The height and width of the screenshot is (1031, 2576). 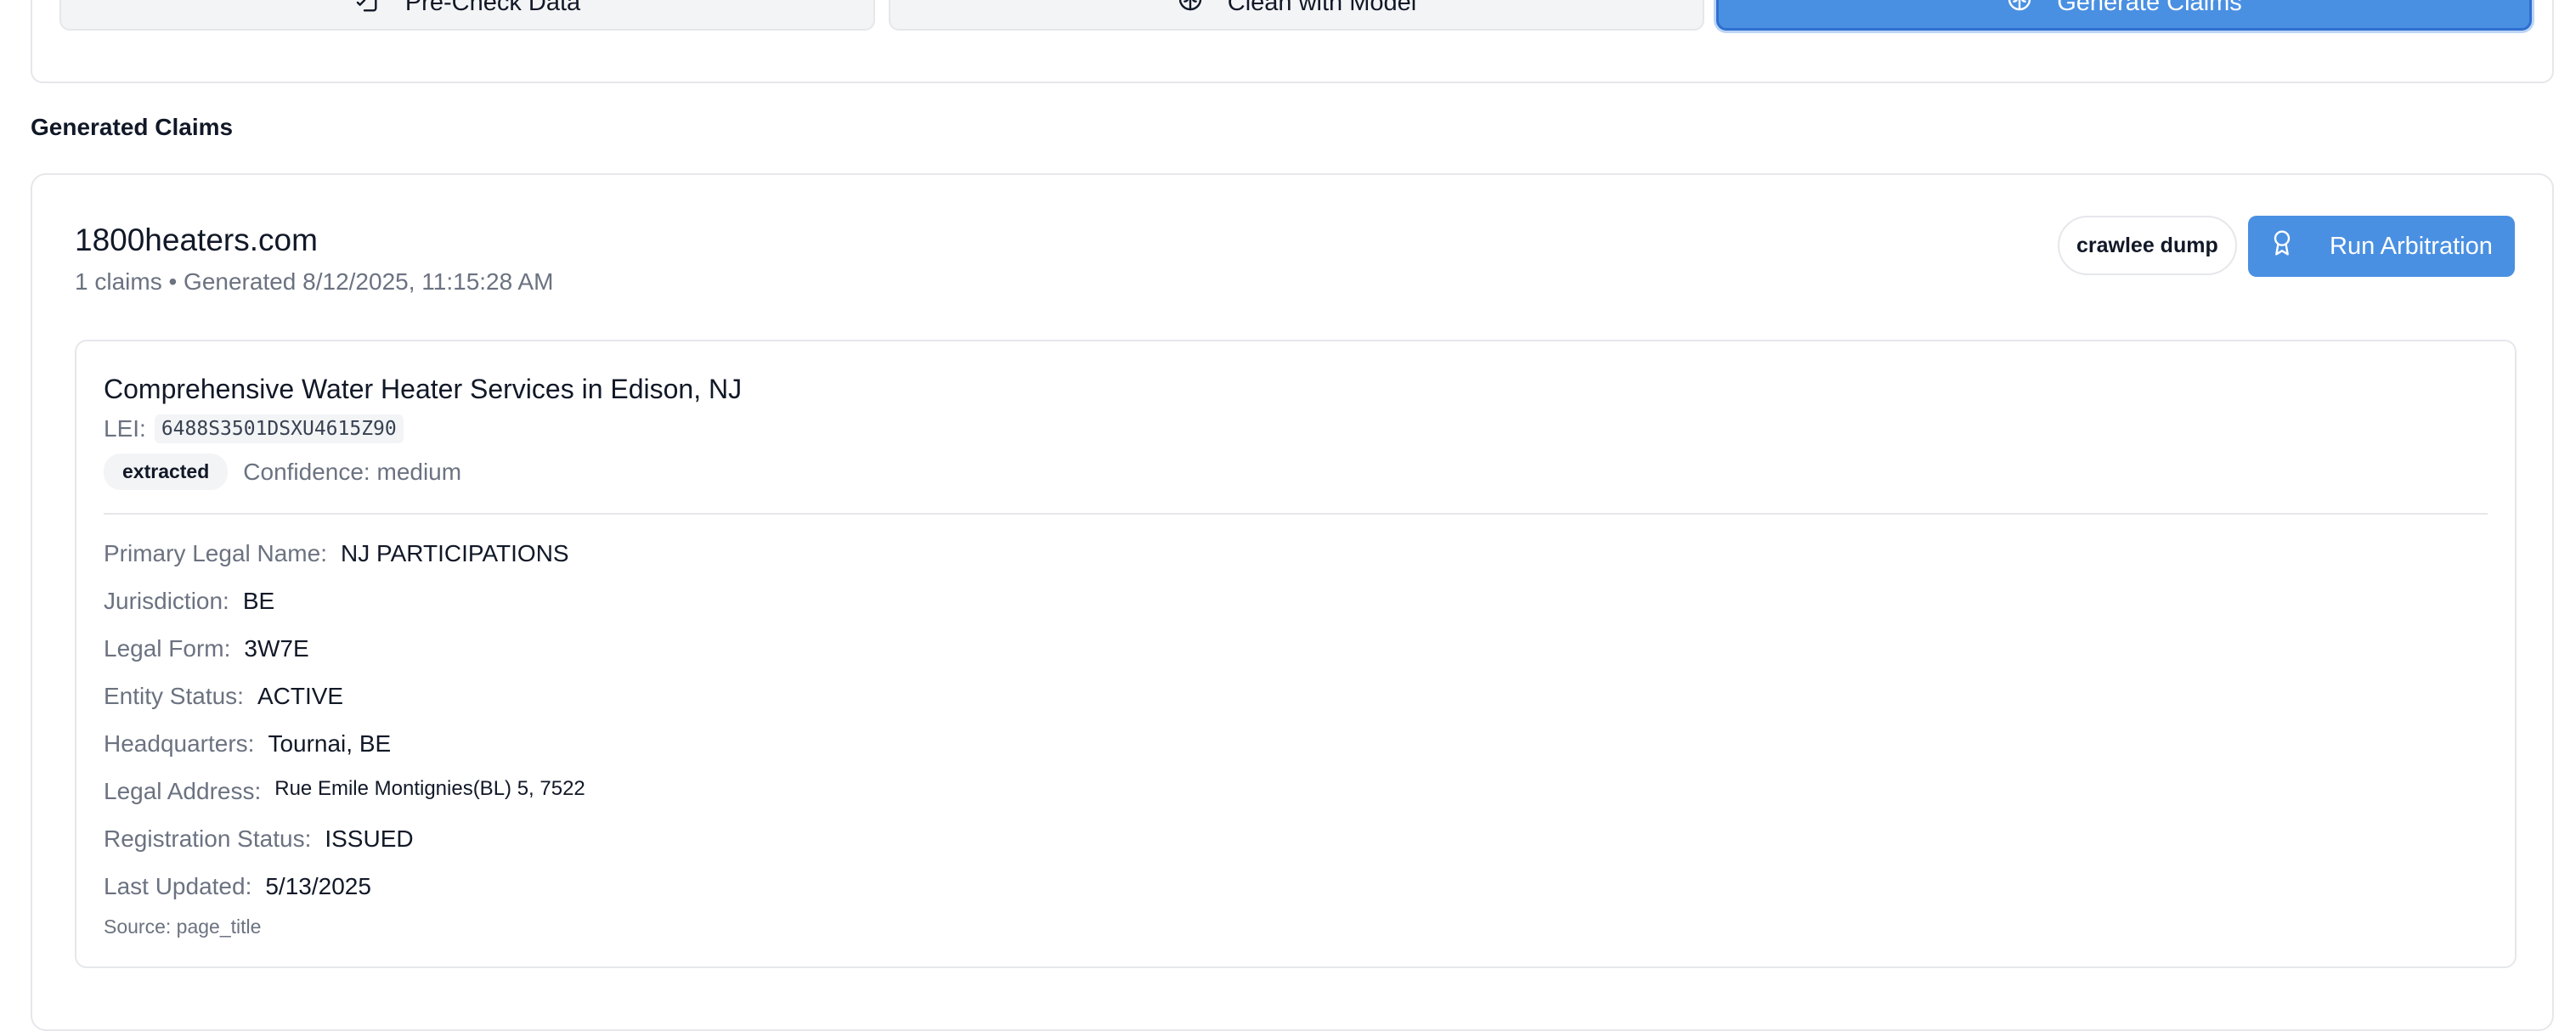 I want to click on run-arbitration-label: Run Arbitration, so click(x=2411, y=246).